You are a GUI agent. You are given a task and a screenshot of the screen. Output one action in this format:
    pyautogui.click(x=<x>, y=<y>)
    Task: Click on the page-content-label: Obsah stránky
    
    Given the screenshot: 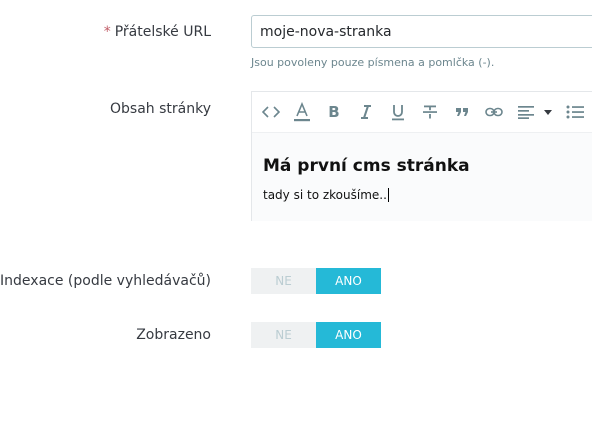 What is the action you would take?
    pyautogui.click(x=160, y=109)
    